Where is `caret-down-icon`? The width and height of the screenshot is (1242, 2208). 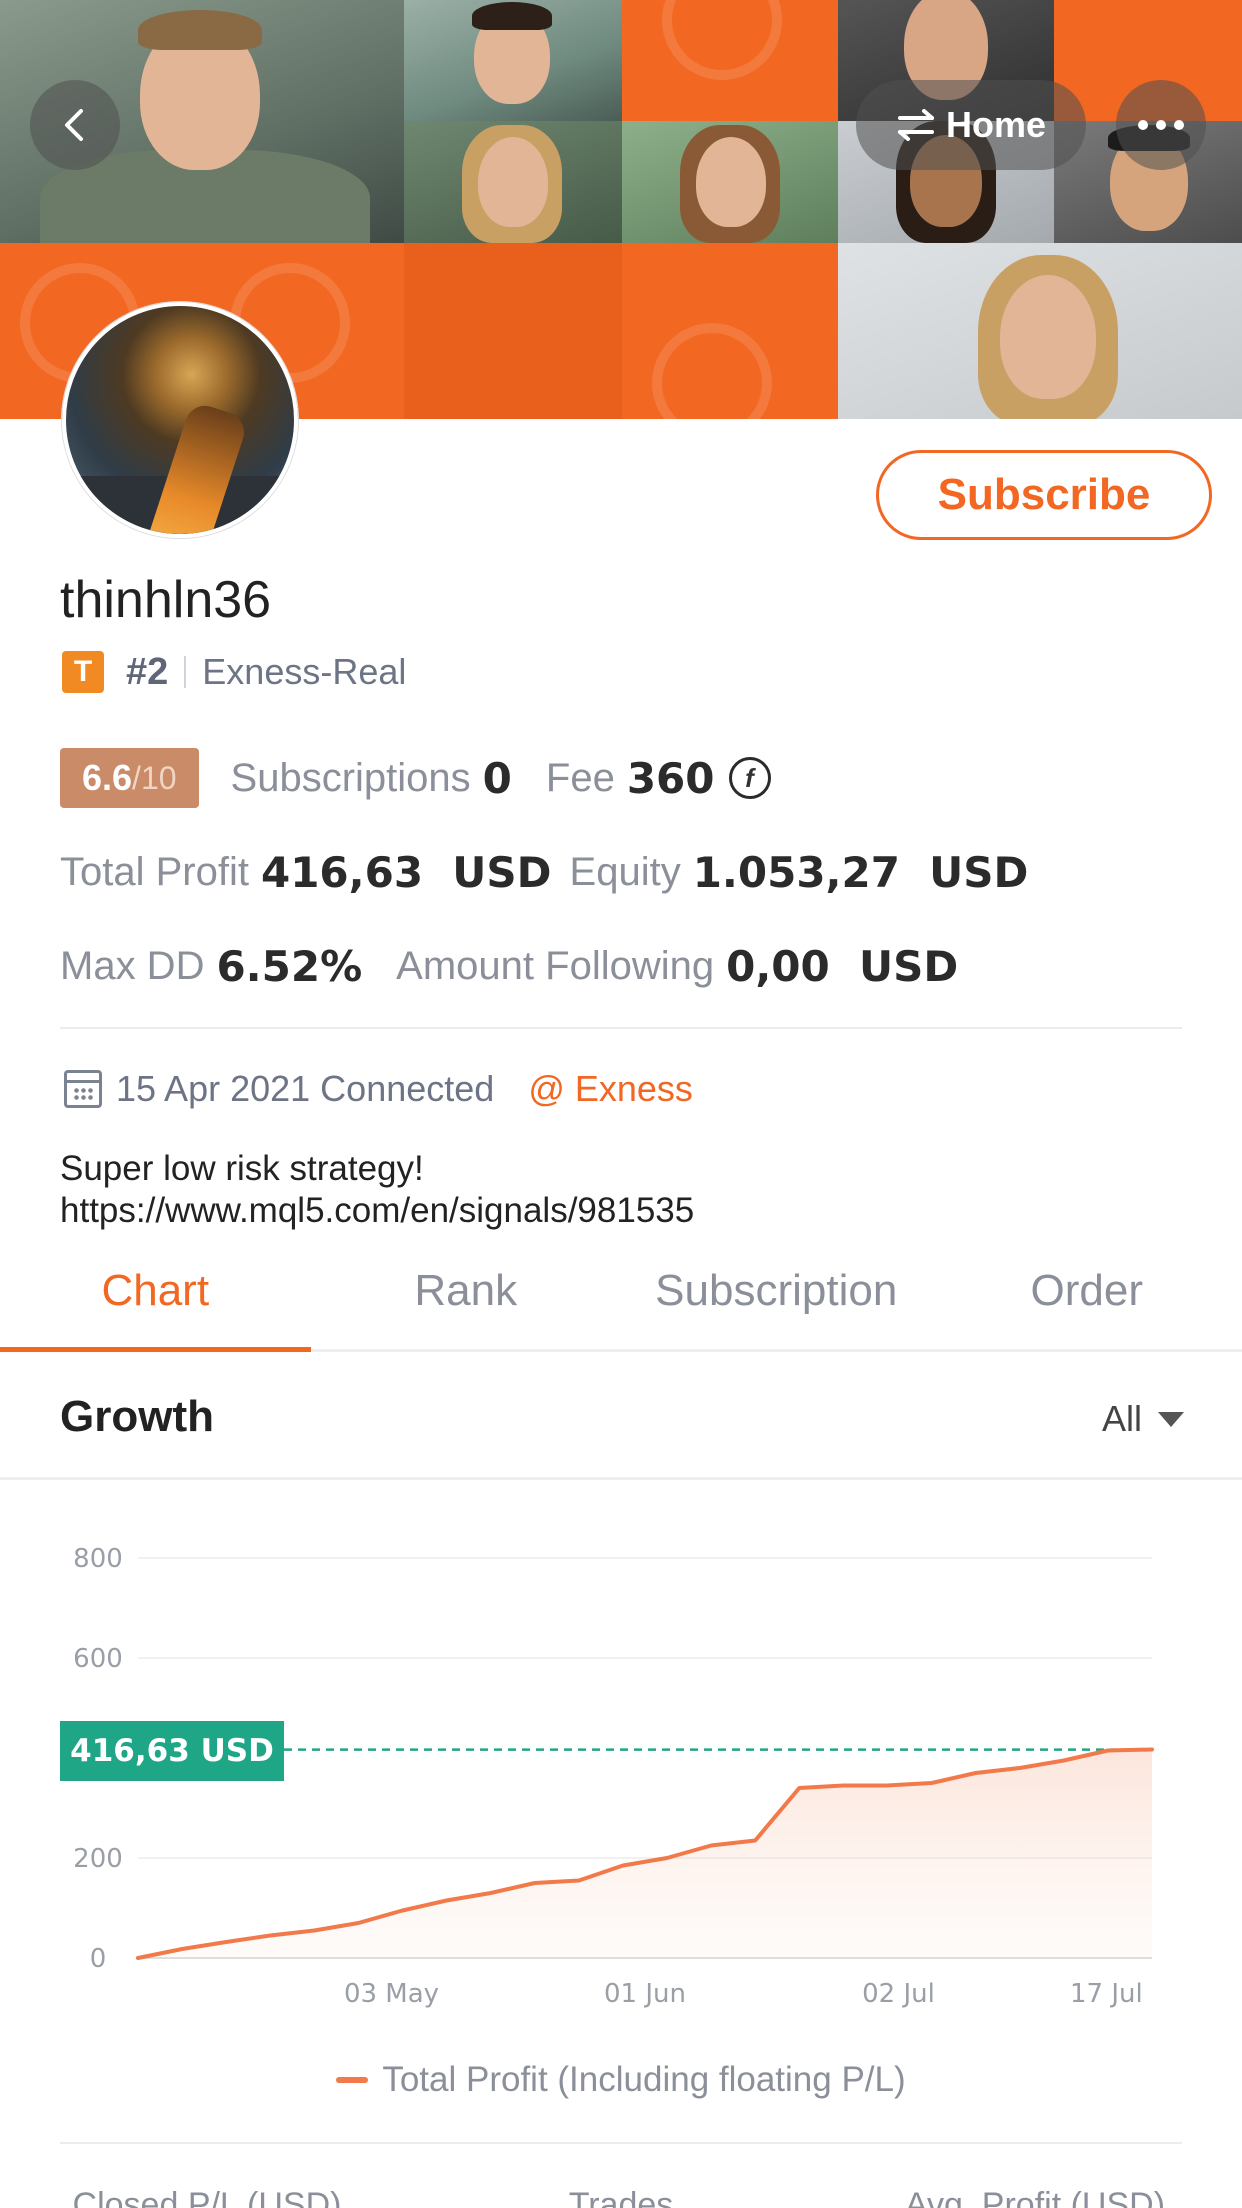 caret-down-icon is located at coordinates (1171, 1419).